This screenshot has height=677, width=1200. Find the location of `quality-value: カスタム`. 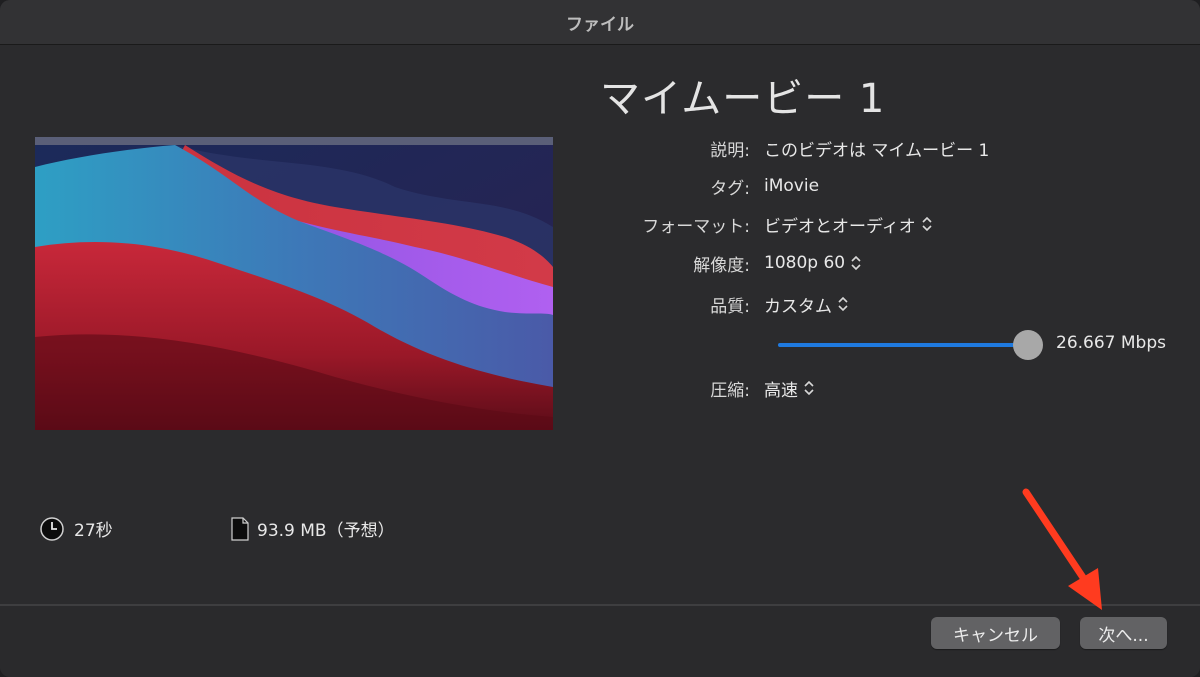

quality-value: カスタム is located at coordinates (798, 306).